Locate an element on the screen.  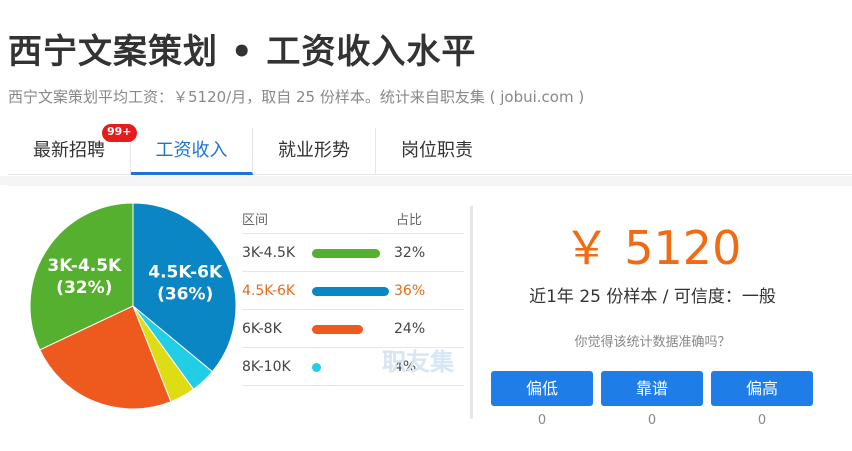
vote-high-count: 0 is located at coordinates (762, 420).